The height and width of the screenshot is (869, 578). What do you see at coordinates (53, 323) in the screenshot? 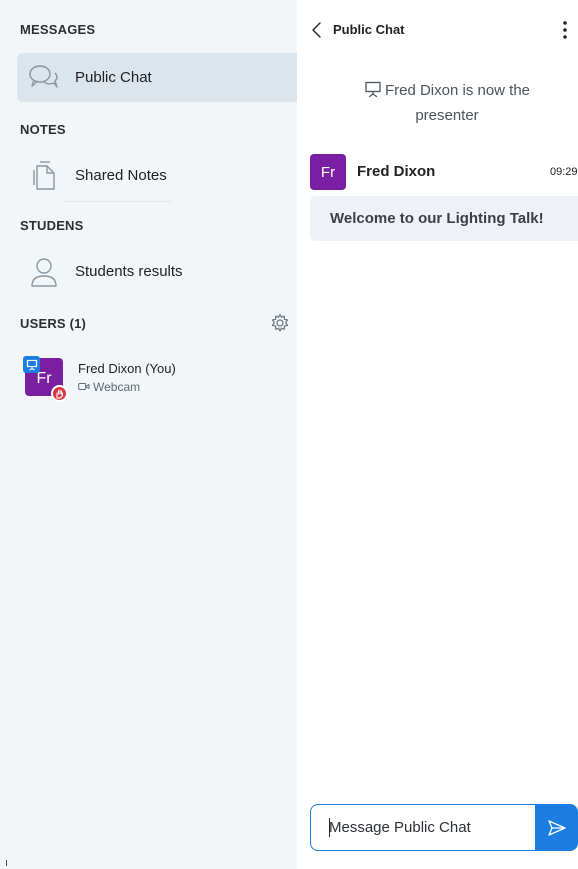
I see `users-section-title: USERS (1)` at bounding box center [53, 323].